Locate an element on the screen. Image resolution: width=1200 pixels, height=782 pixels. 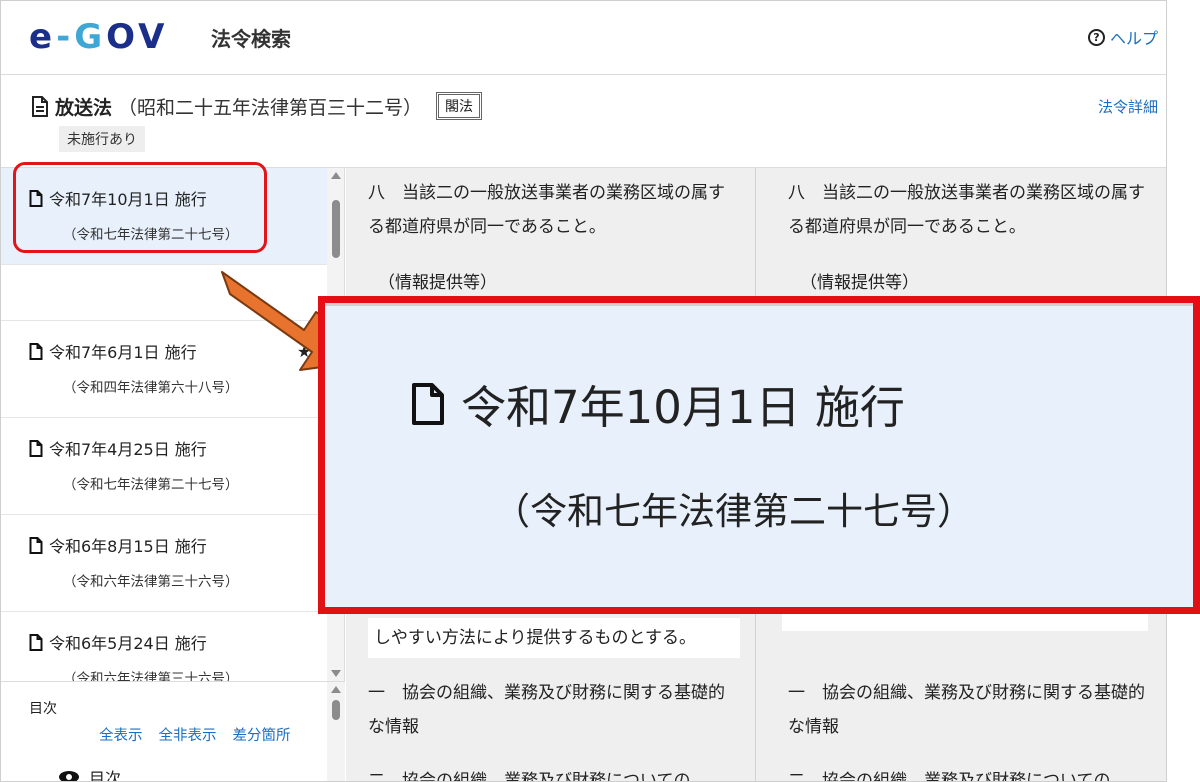
revision-date-row: 令和7年4月25日 施行 is located at coordinates (118, 448).